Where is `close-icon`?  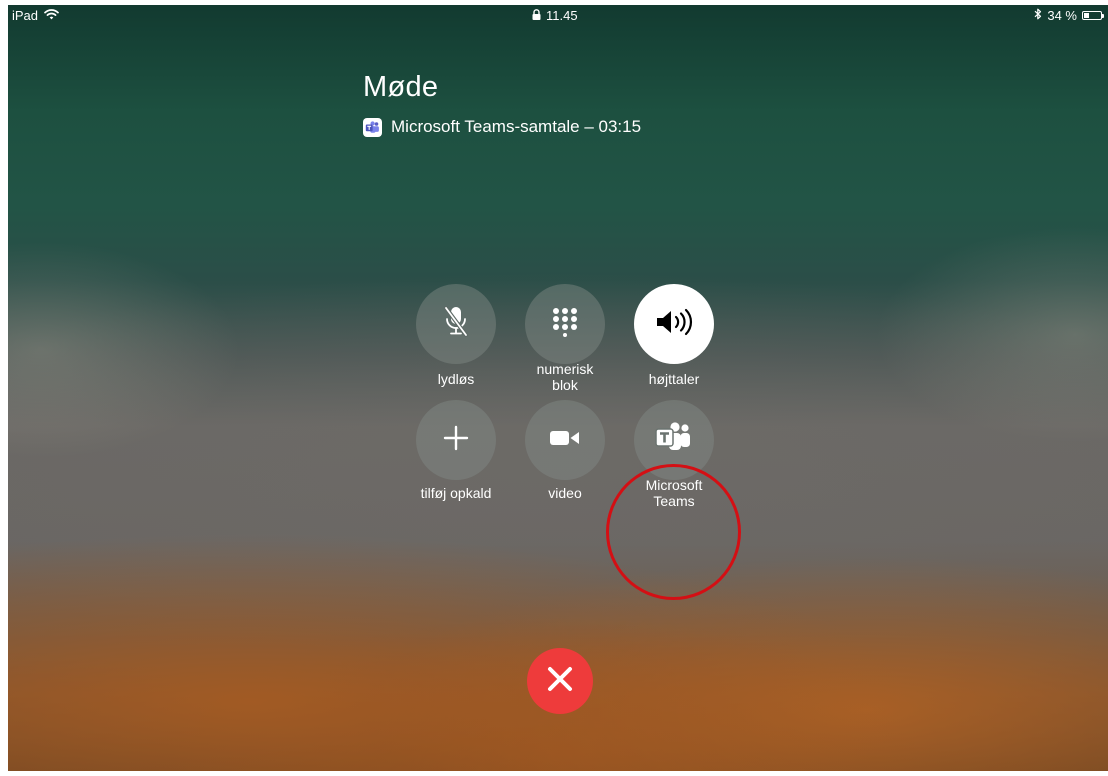 close-icon is located at coordinates (560, 681).